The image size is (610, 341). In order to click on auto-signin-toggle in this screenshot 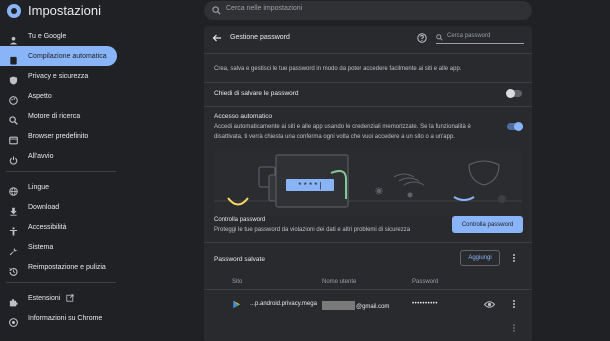, I will do `click(515, 126)`.